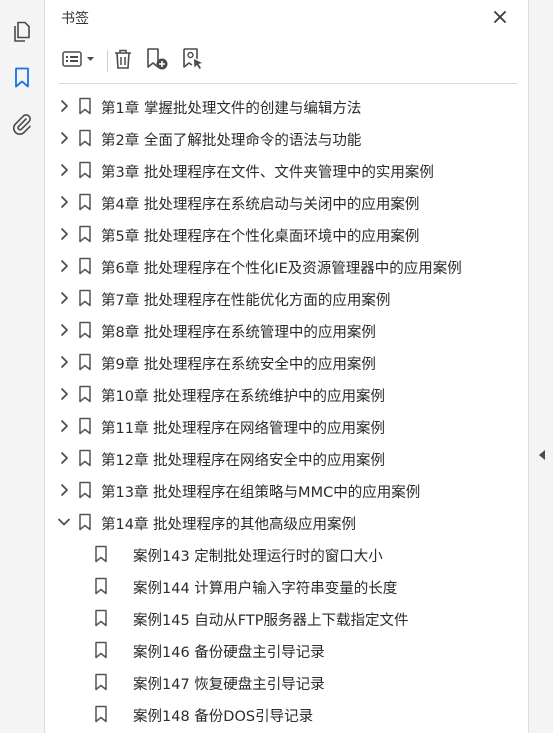 This screenshot has width=553, height=733. I want to click on bookmark-item: 第2章 全面了解批处理命令的语法与功能, so click(286, 138).